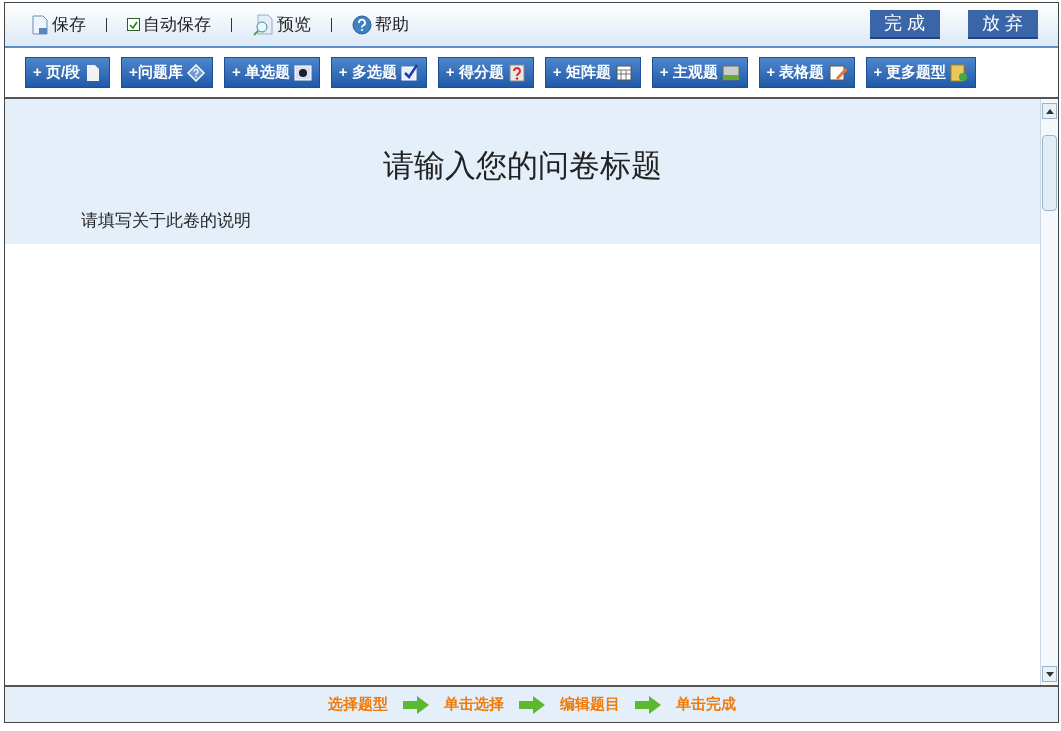  I want to click on toolbar-link: 预览, so click(294, 24).